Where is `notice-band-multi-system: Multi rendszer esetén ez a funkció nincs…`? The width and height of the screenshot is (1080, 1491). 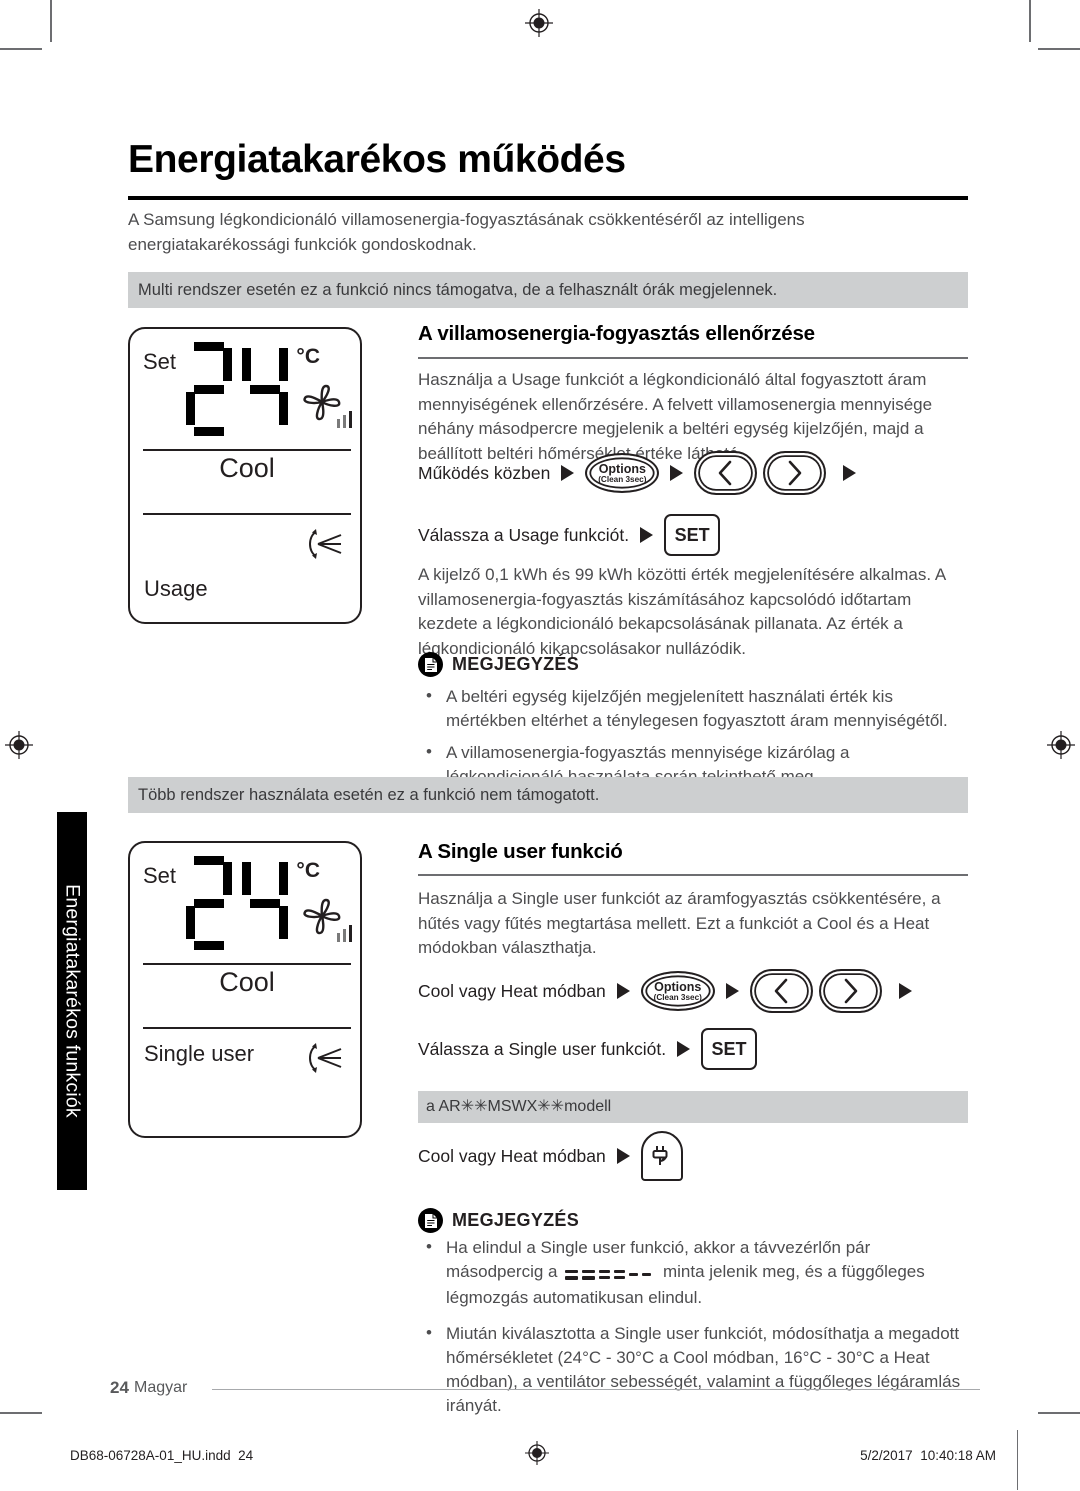
notice-band-multi-system: Multi rendszer esetén ez a funkció nincs… is located at coordinates (548, 290).